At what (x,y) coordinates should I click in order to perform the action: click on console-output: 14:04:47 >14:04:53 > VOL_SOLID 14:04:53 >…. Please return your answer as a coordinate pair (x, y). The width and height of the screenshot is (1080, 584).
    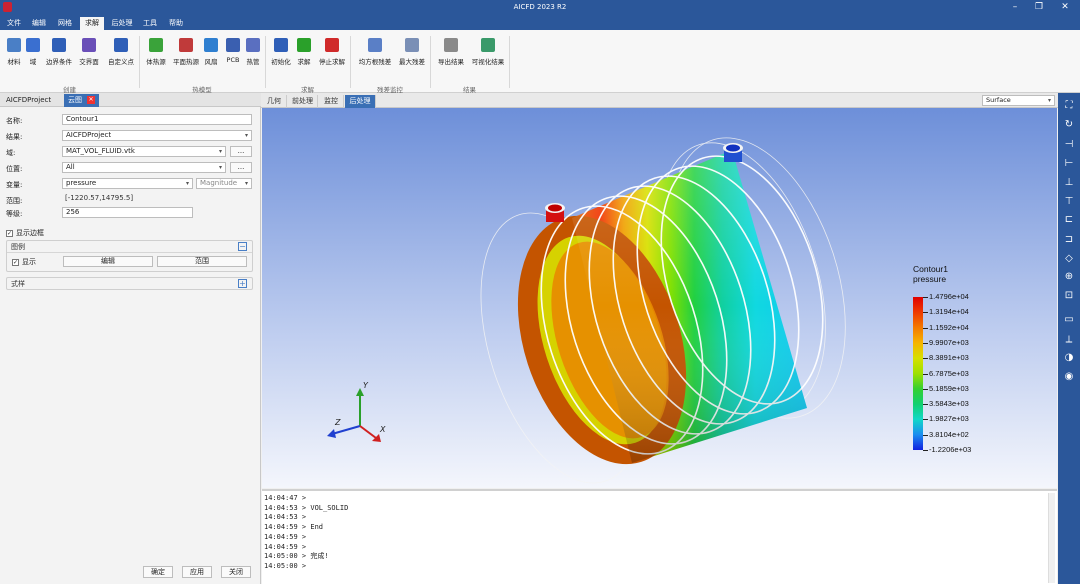
    Looking at the image, I should click on (659, 536).